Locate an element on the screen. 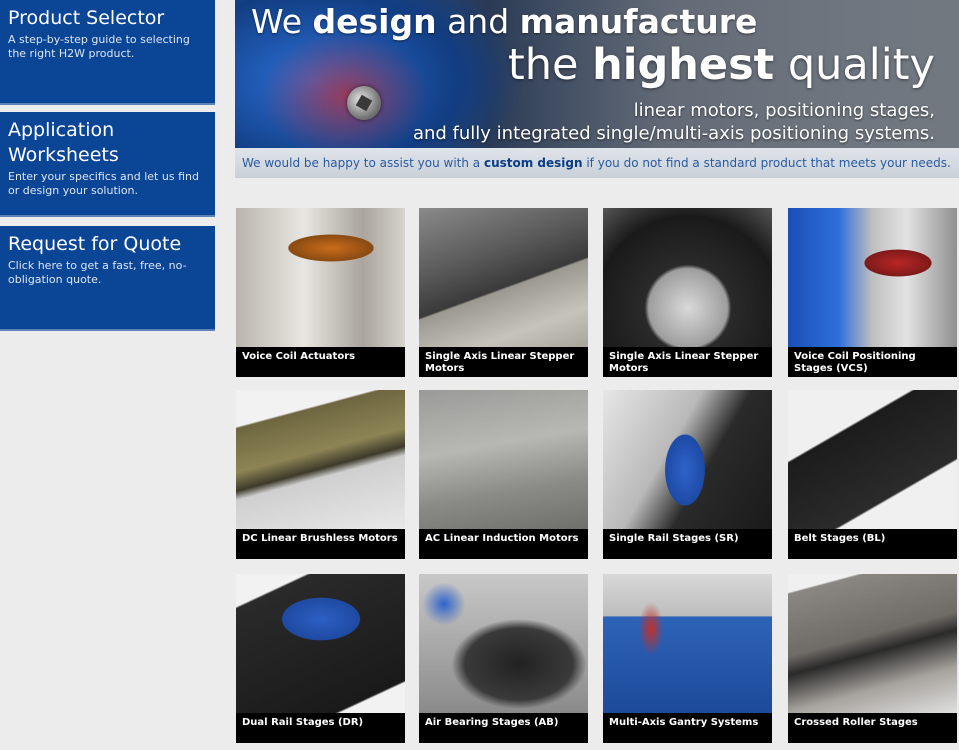 The image size is (959, 750). single-rail-photo is located at coordinates (687, 459).